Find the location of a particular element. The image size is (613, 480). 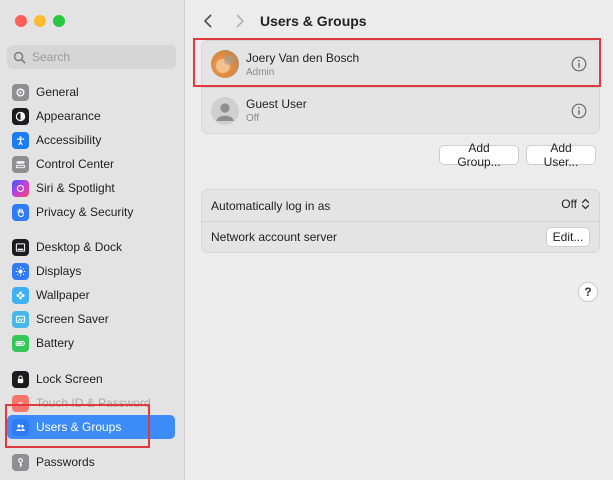

key-icon is located at coordinates (20, 462).